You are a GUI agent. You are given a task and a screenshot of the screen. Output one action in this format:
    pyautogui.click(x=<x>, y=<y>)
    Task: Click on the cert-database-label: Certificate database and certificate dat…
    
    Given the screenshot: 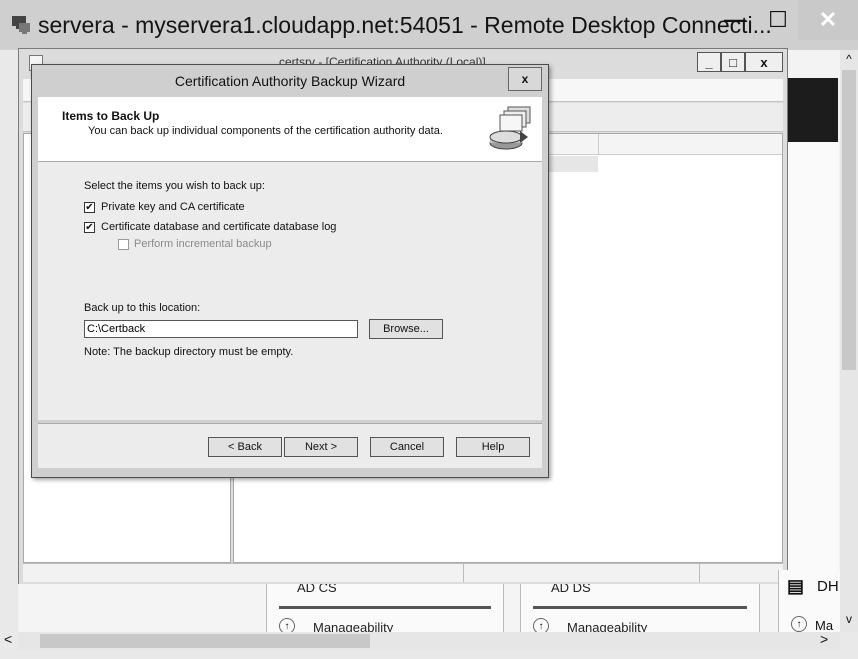 What is the action you would take?
    pyautogui.click(x=218, y=227)
    